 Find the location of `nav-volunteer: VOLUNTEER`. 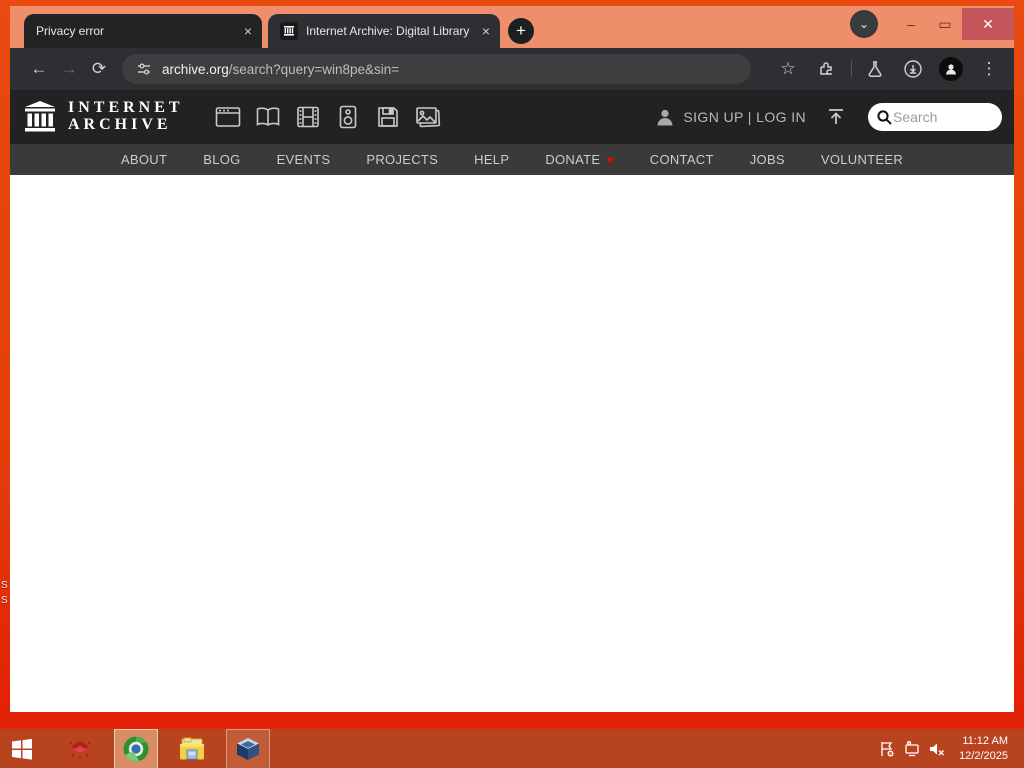

nav-volunteer: VOLUNTEER is located at coordinates (862, 159).